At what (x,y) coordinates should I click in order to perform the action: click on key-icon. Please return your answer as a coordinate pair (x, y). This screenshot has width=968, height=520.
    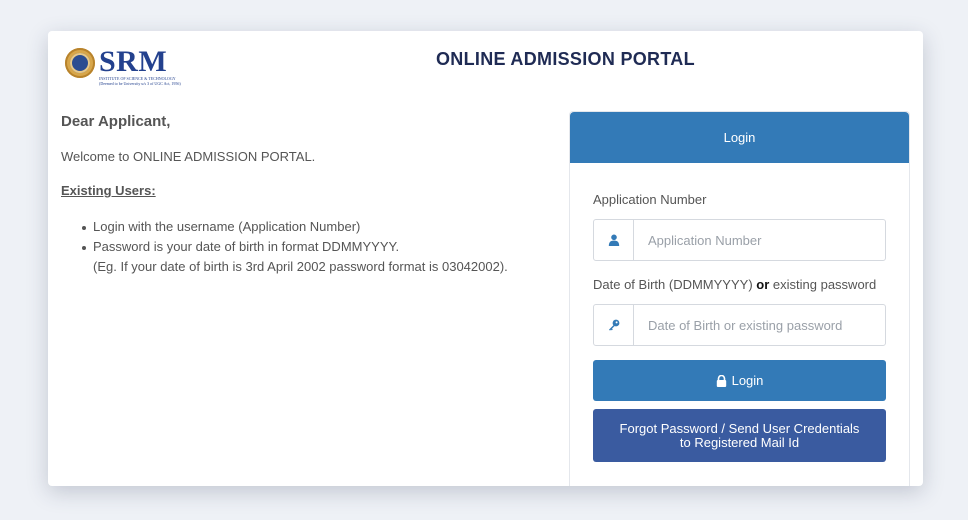
    Looking at the image, I should click on (614, 325).